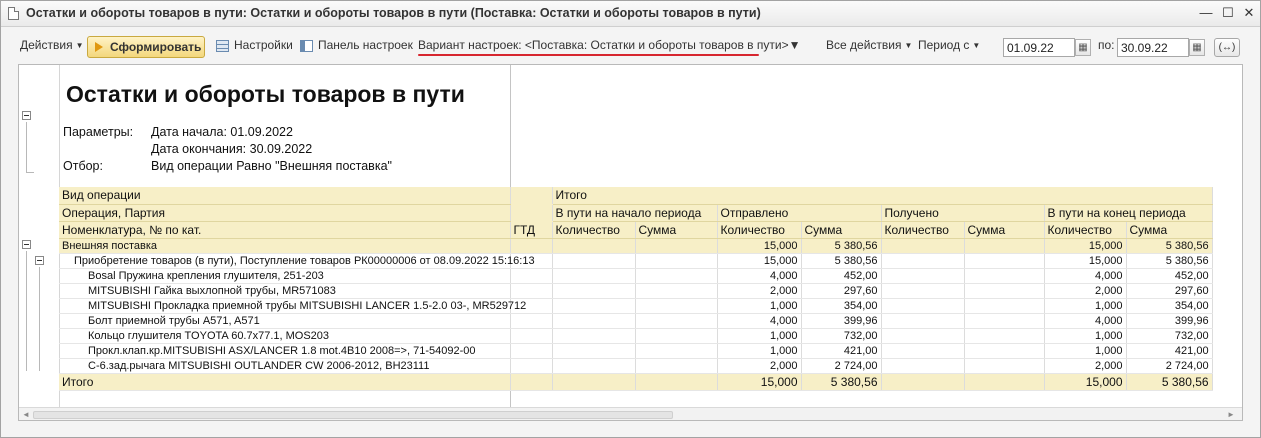 The height and width of the screenshot is (438, 1261). What do you see at coordinates (285, 230) in the screenshot?
I see `header-cell: Номенклатура, № по кат.` at bounding box center [285, 230].